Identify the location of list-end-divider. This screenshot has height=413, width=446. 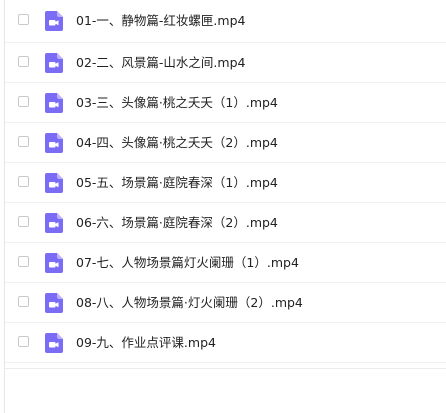
(225, 368).